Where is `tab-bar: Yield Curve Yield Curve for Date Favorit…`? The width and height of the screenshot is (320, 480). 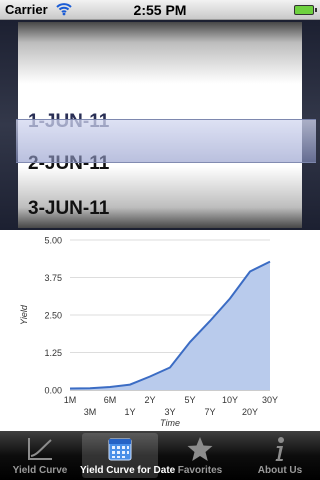 tab-bar: Yield Curve Yield Curve for Date Favorit… is located at coordinates (160, 455).